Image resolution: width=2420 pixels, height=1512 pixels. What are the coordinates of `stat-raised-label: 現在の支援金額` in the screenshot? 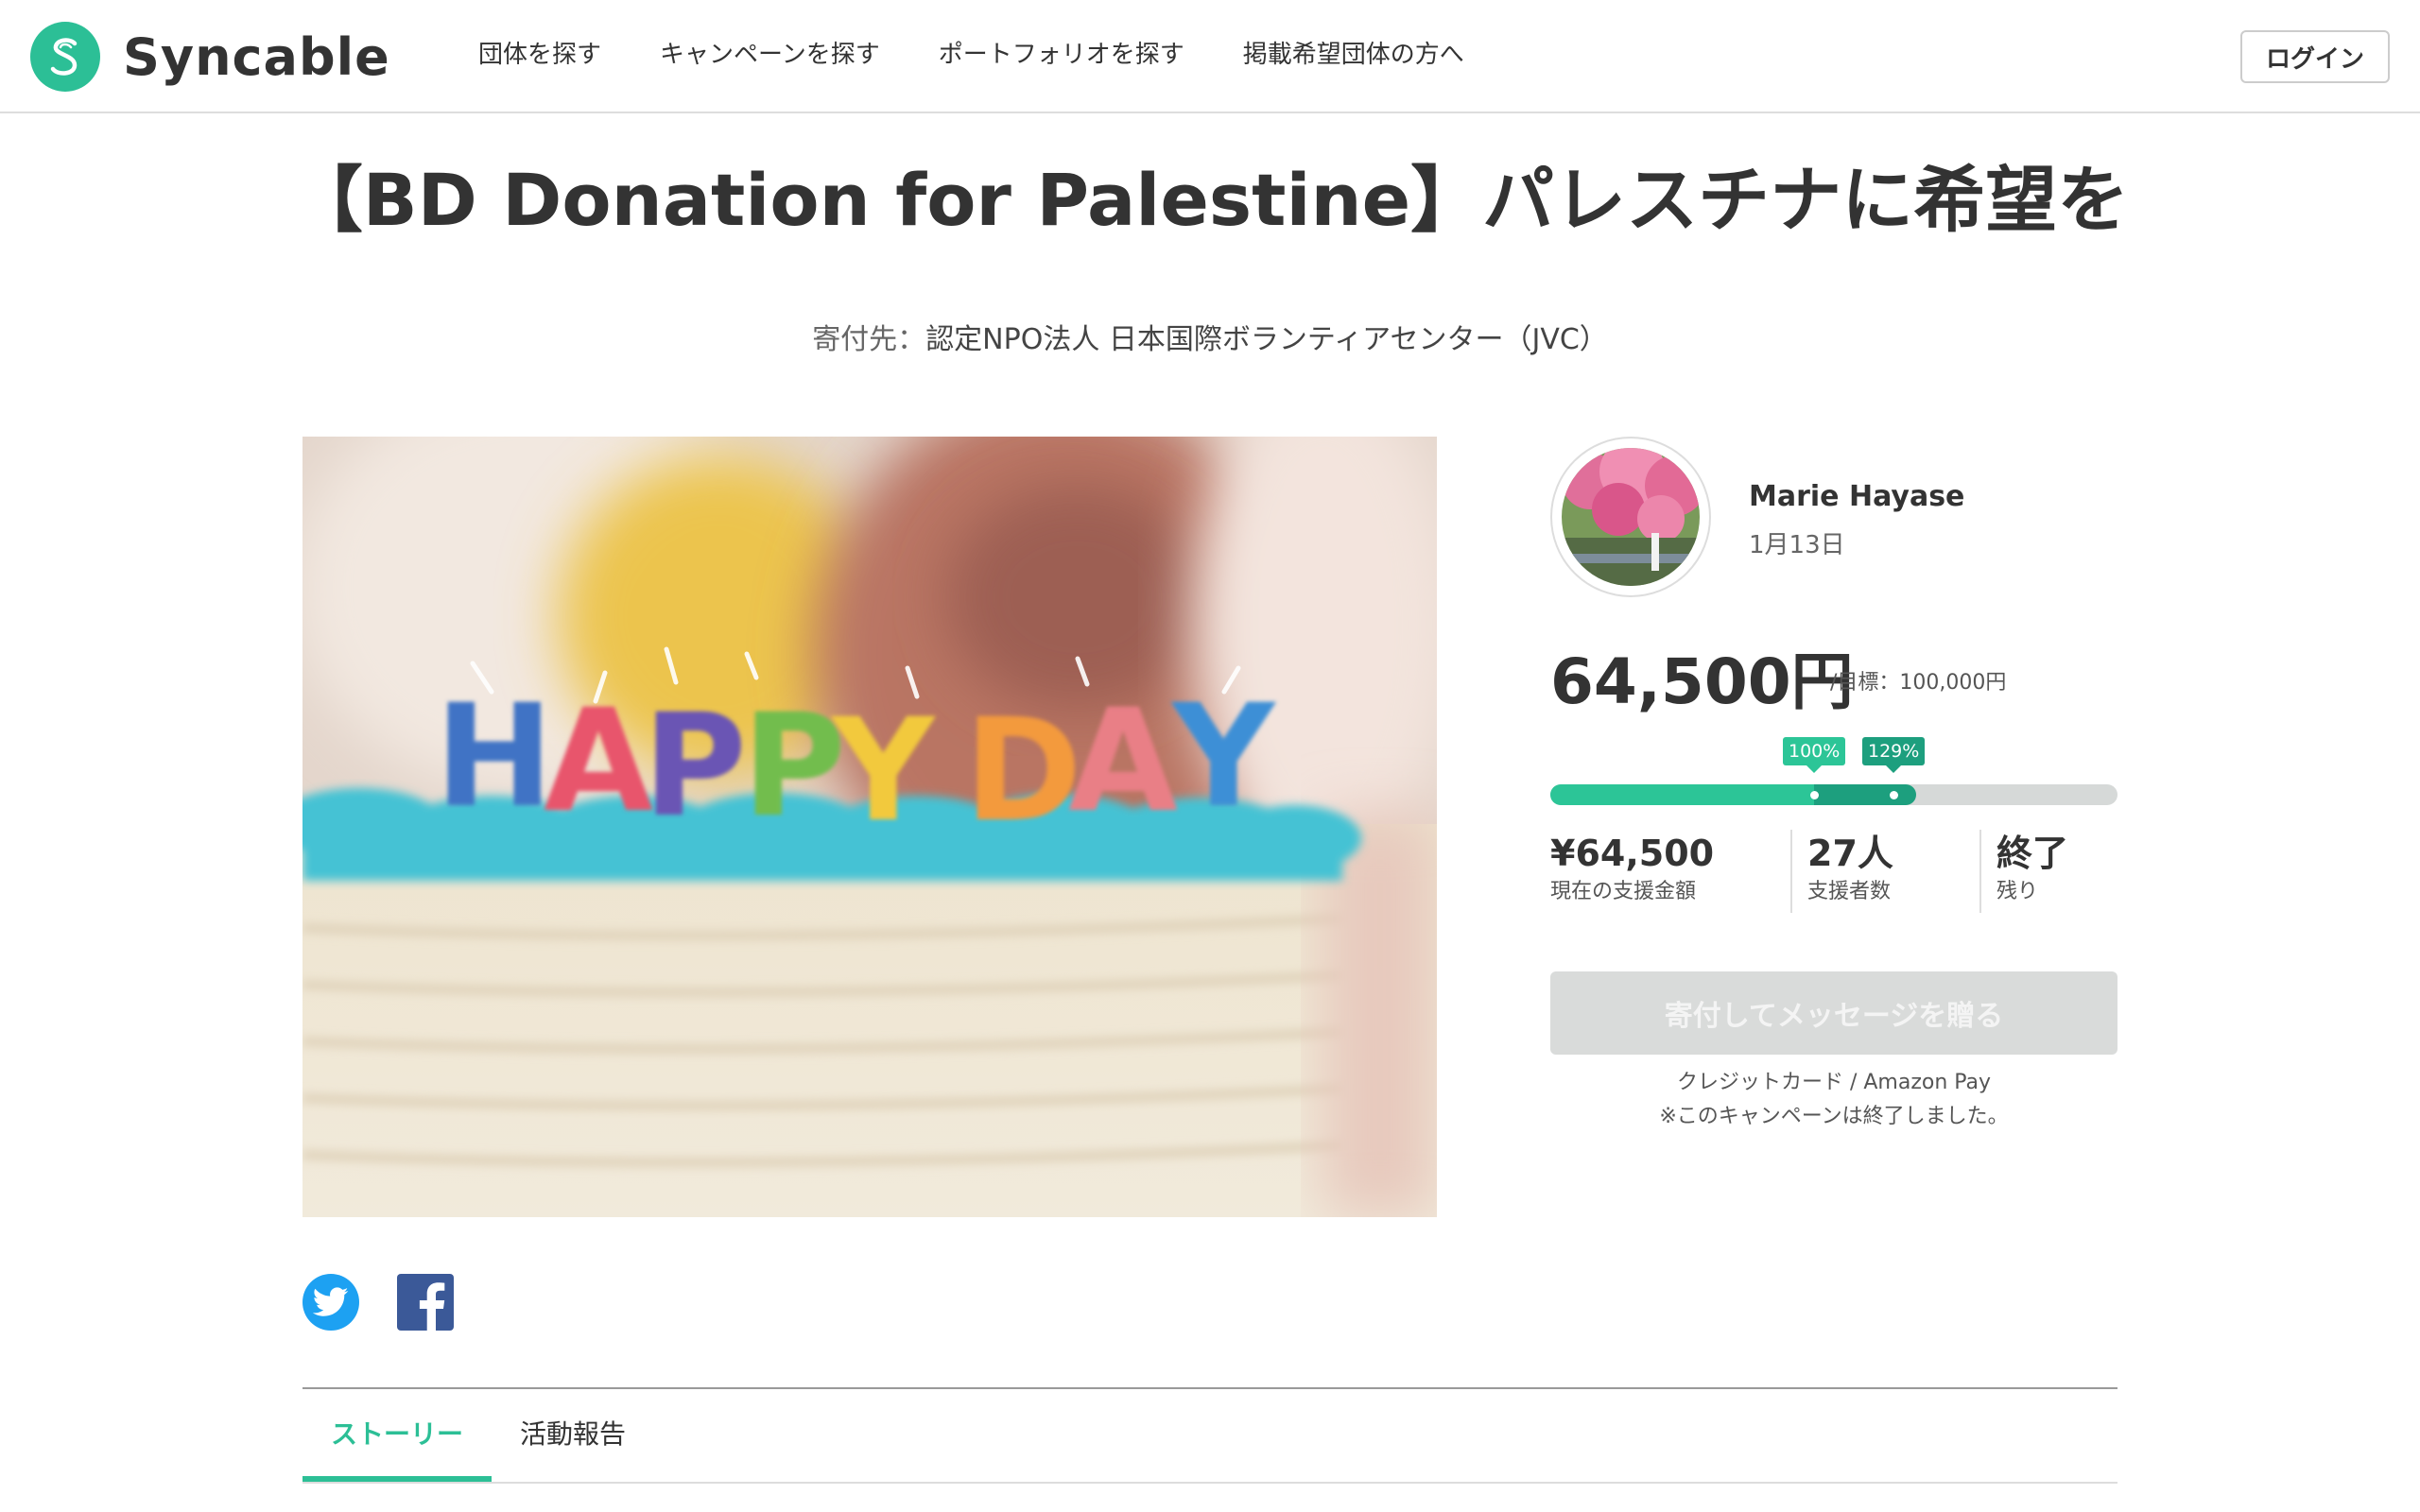 It's located at (1623, 891).